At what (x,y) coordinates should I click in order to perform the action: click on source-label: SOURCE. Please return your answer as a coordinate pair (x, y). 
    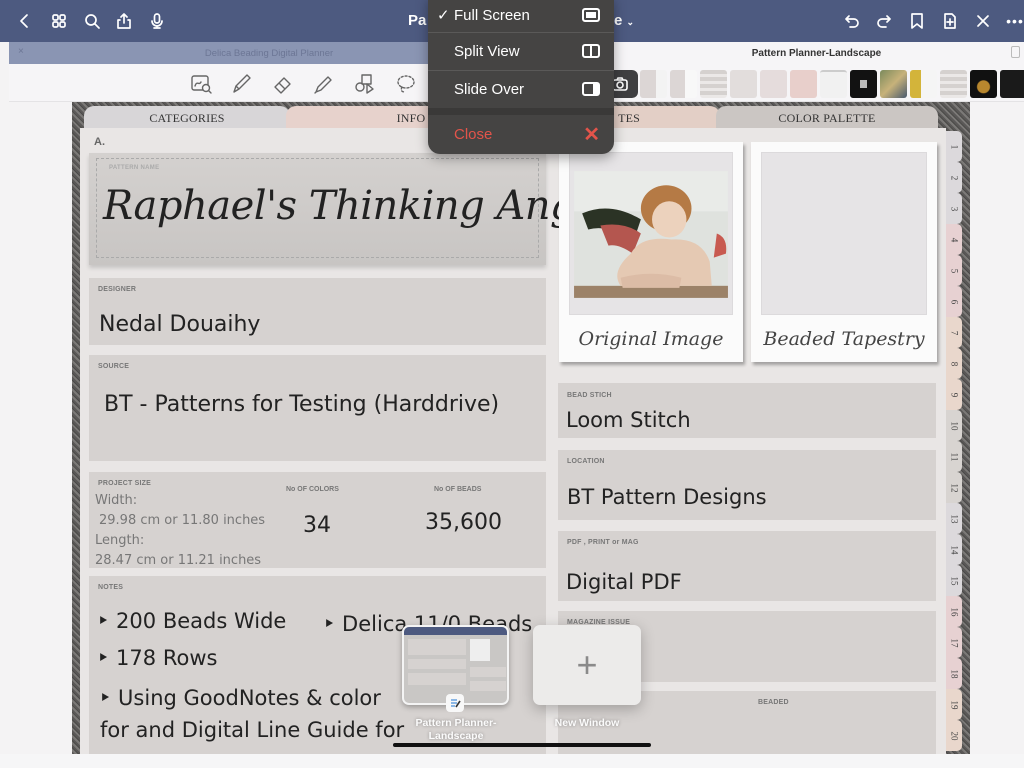
    Looking at the image, I should click on (114, 366).